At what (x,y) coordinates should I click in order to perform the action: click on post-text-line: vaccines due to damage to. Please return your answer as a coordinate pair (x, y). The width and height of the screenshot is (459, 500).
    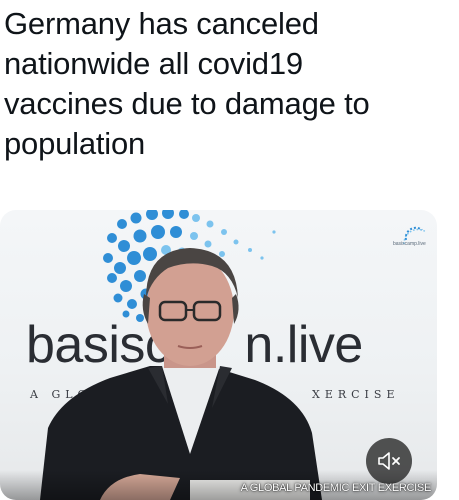
    Looking at the image, I should click on (187, 103).